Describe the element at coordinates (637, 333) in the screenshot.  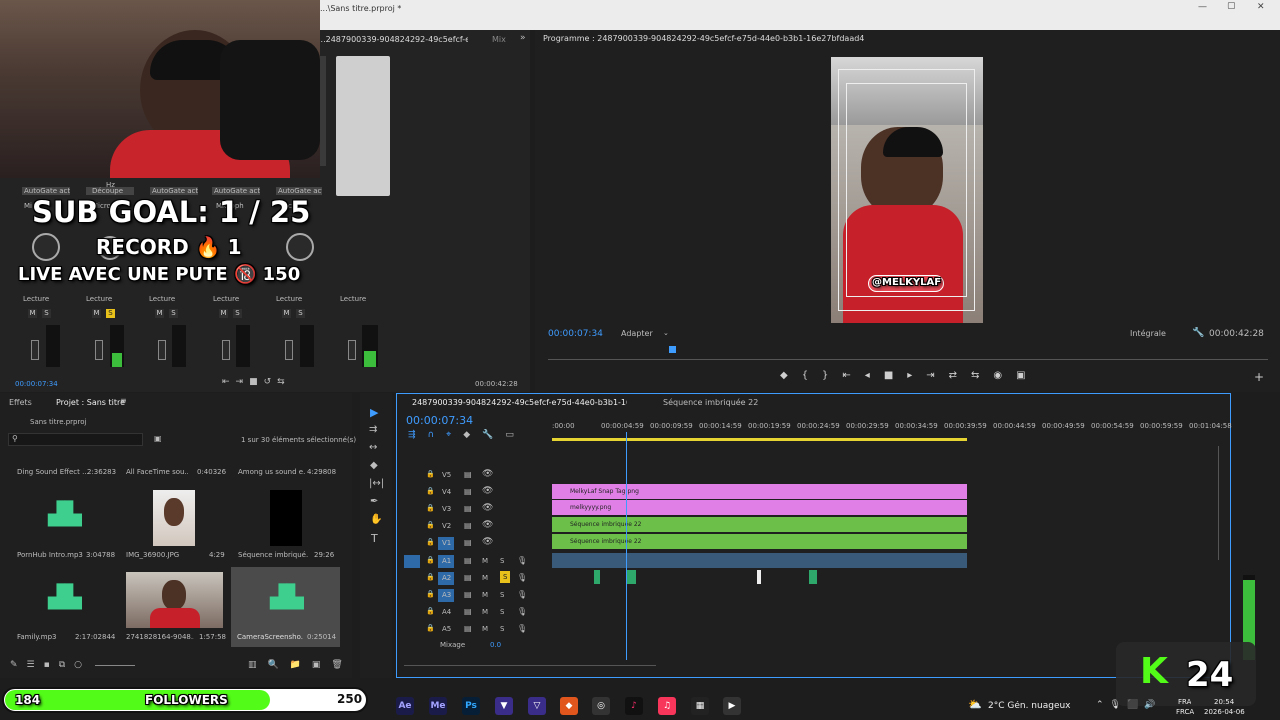
I see `fit-dropdown: Adapter` at that location.